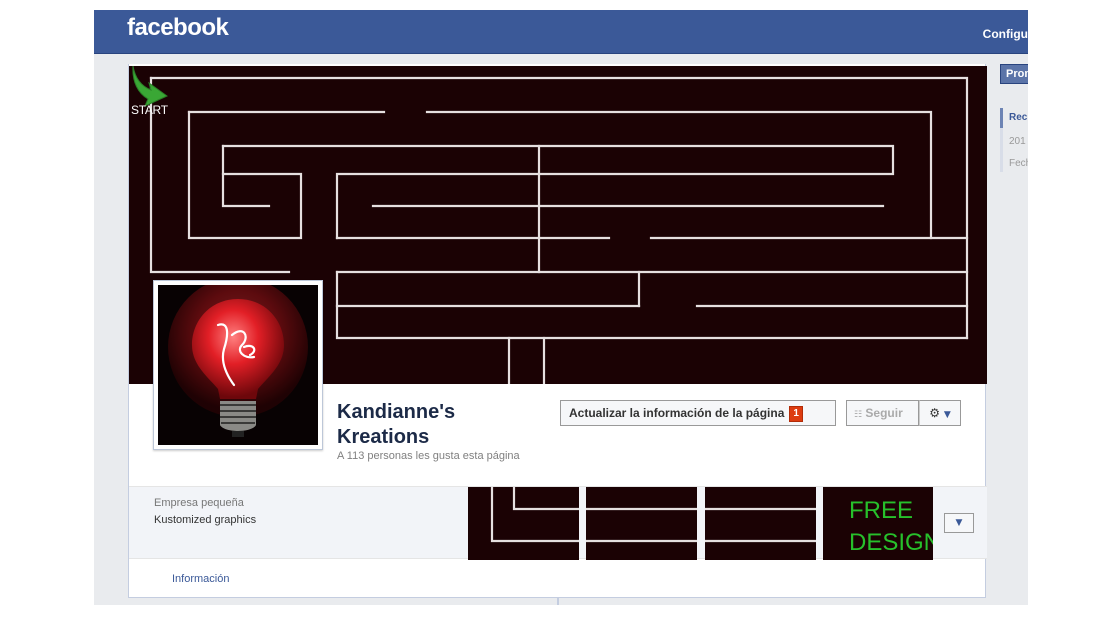  What do you see at coordinates (561, 32) in the screenshot?
I see `facebook-top-bar: facebook Configu` at bounding box center [561, 32].